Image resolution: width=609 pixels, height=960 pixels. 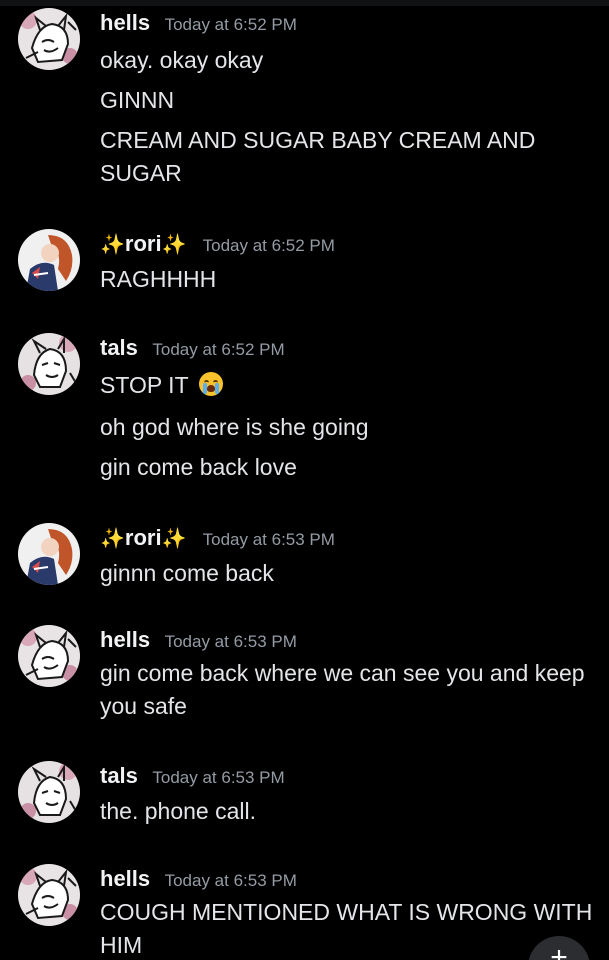 I want to click on message-header: tals Today at 6:52 PM, so click(x=192, y=348).